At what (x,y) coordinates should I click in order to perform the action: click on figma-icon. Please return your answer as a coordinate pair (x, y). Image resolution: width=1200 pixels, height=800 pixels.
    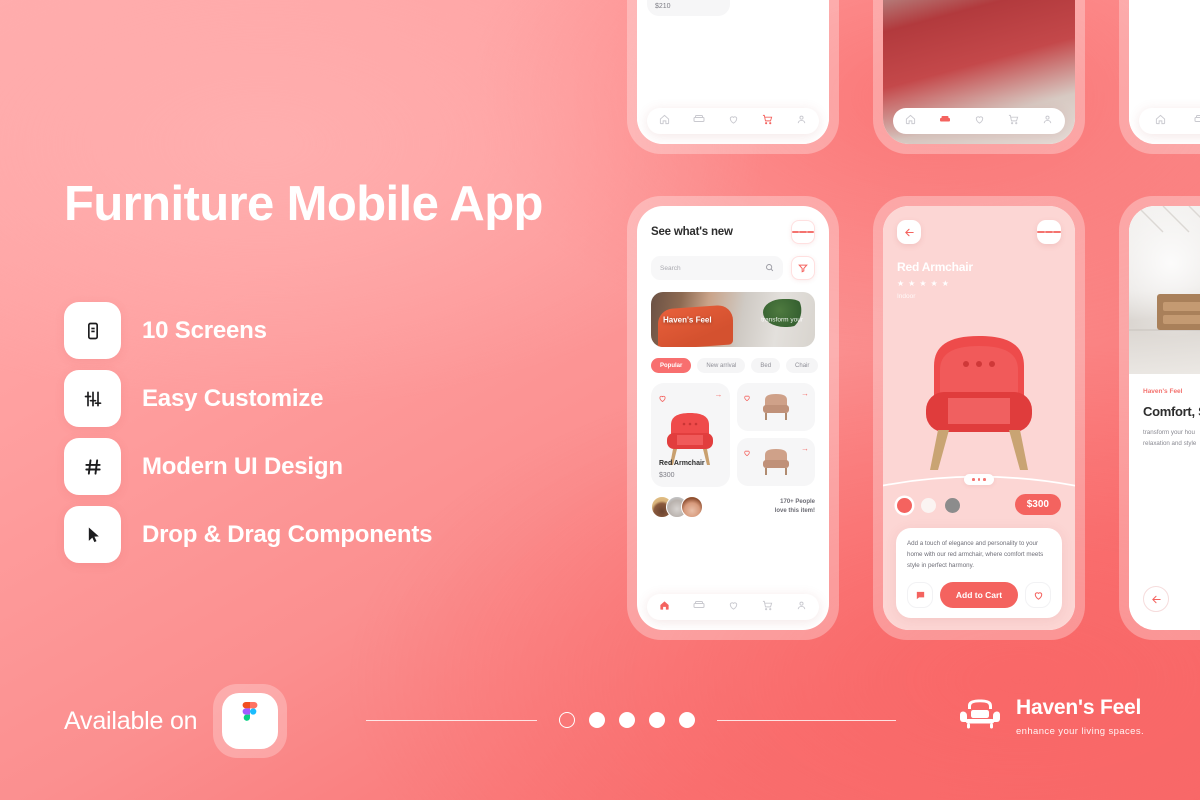
    Looking at the image, I should click on (250, 721).